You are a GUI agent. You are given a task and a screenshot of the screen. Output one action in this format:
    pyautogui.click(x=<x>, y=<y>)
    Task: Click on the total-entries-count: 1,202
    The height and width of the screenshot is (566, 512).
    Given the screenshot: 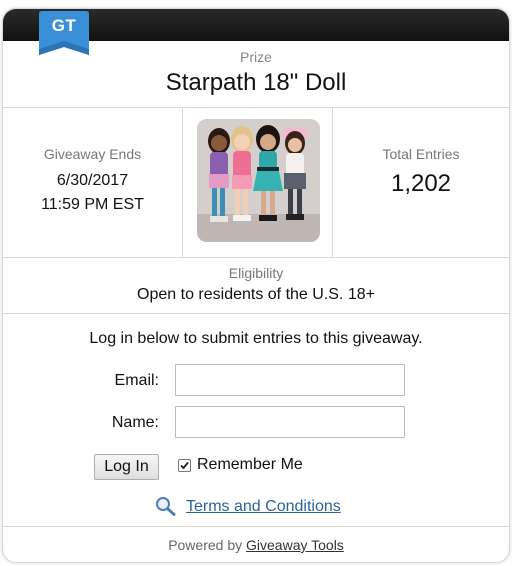 What is the action you would take?
    pyautogui.click(x=421, y=183)
    